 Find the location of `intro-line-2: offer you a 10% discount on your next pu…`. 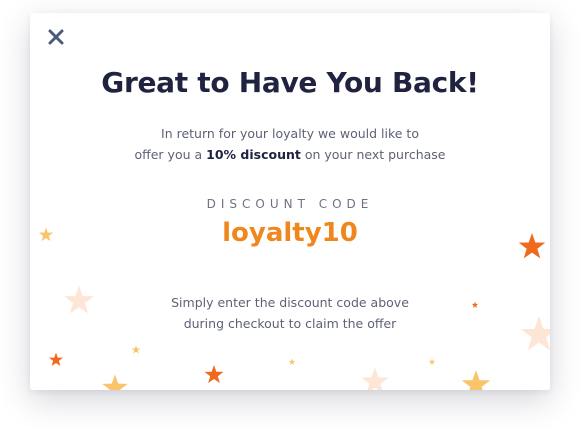

intro-line-2: offer you a 10% discount on your next pu… is located at coordinates (290, 154).